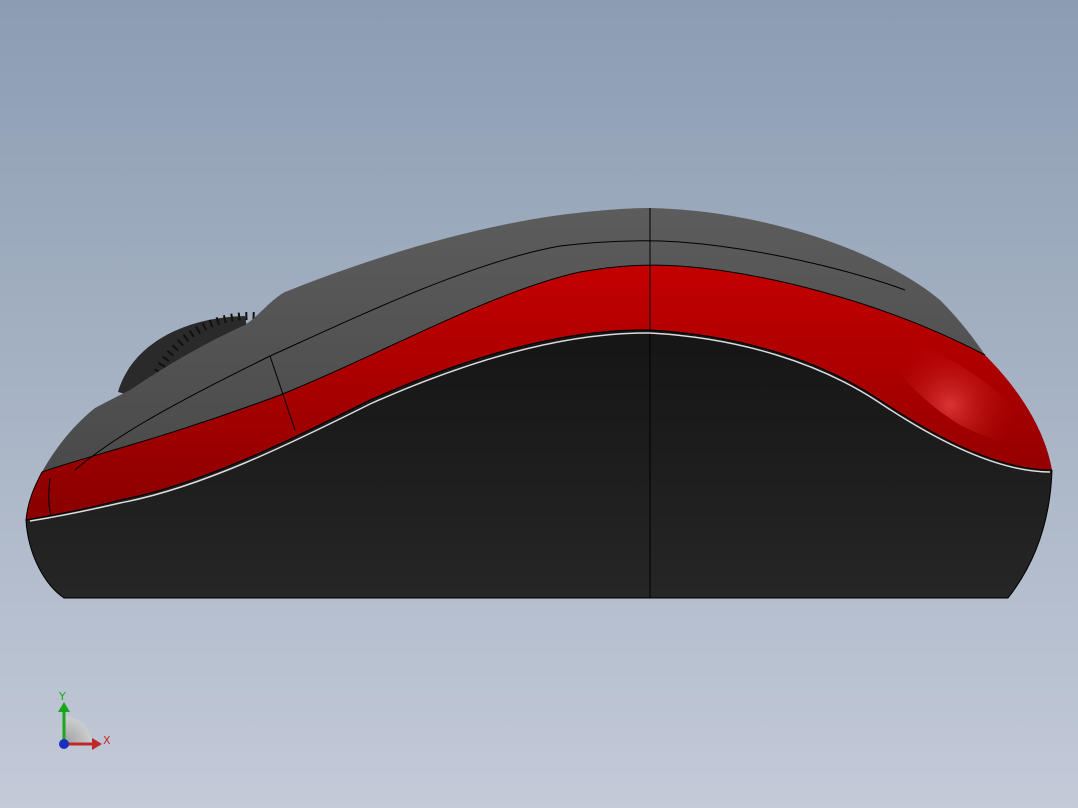  What do you see at coordinates (62, 696) in the screenshot?
I see `triad-y-label: Y` at bounding box center [62, 696].